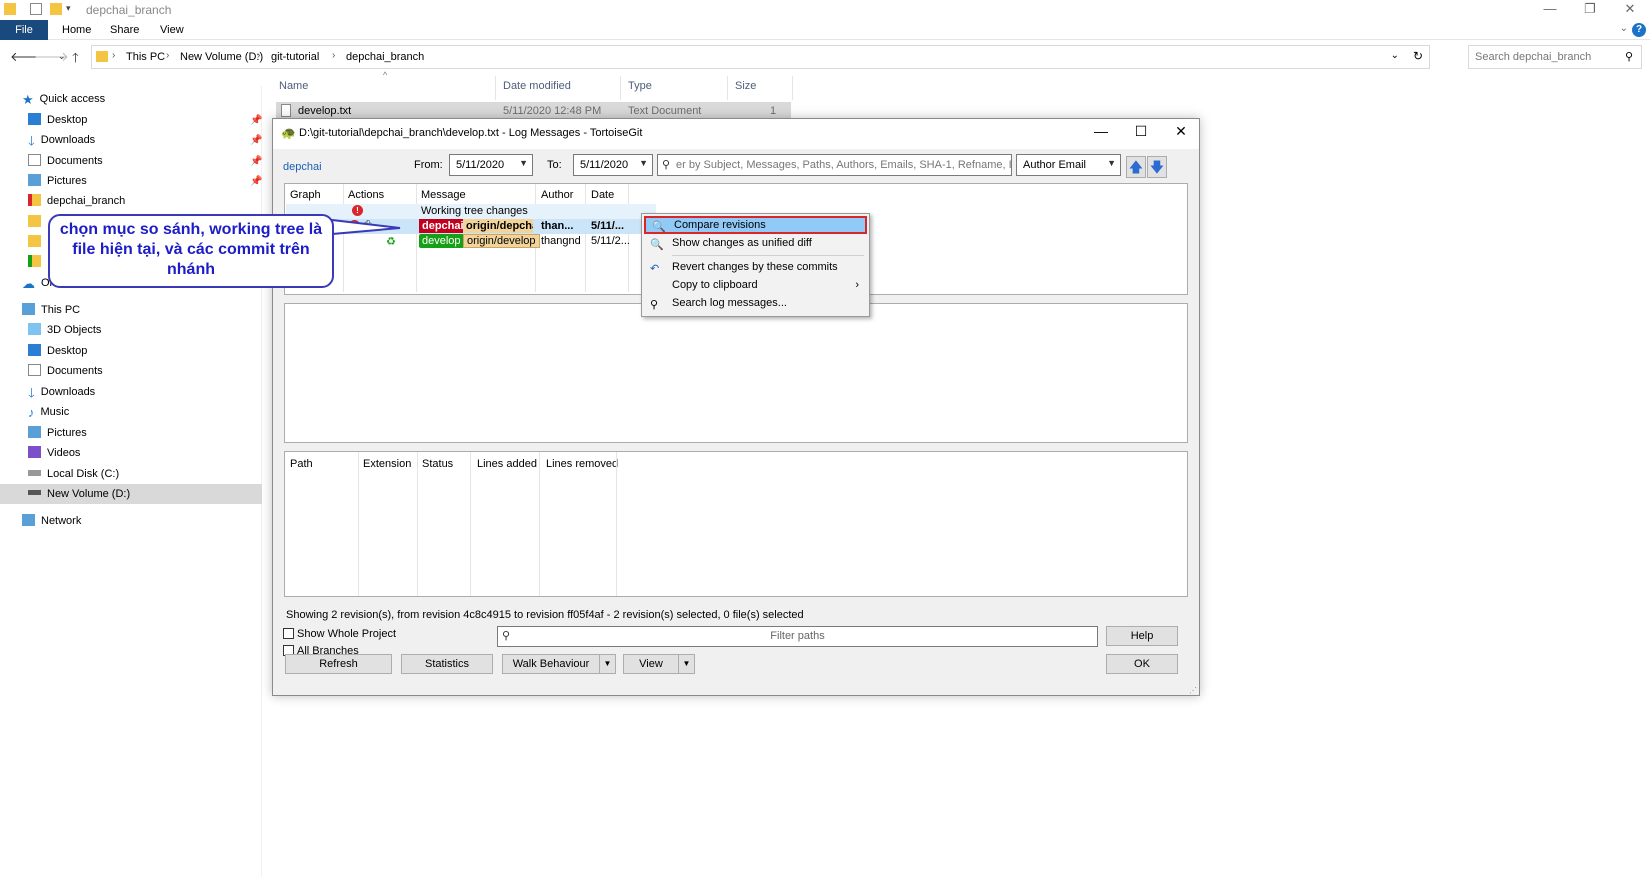 Image resolution: width=1650 pixels, height=877 pixels. Describe the element at coordinates (62, 56) in the screenshot. I see `recent-chevron-icon: ⌄` at that location.